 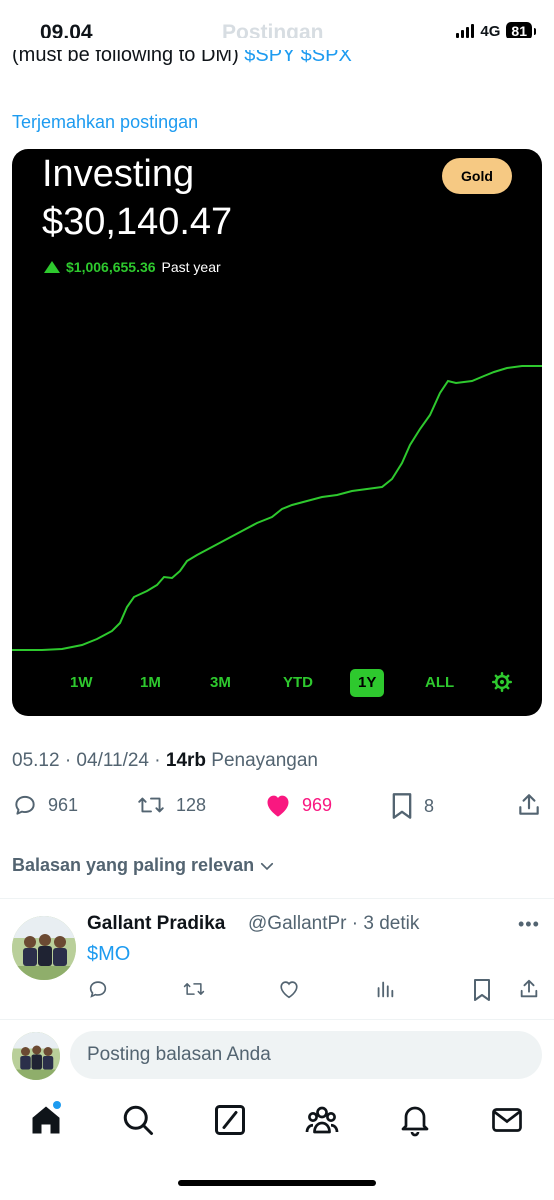 I want to click on reply-action-bar, so click(x=277, y=992).